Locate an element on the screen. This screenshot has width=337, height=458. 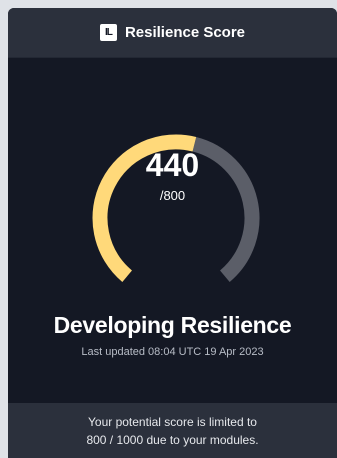
notice-line-1: Your potential score is limited to is located at coordinates (172, 421).